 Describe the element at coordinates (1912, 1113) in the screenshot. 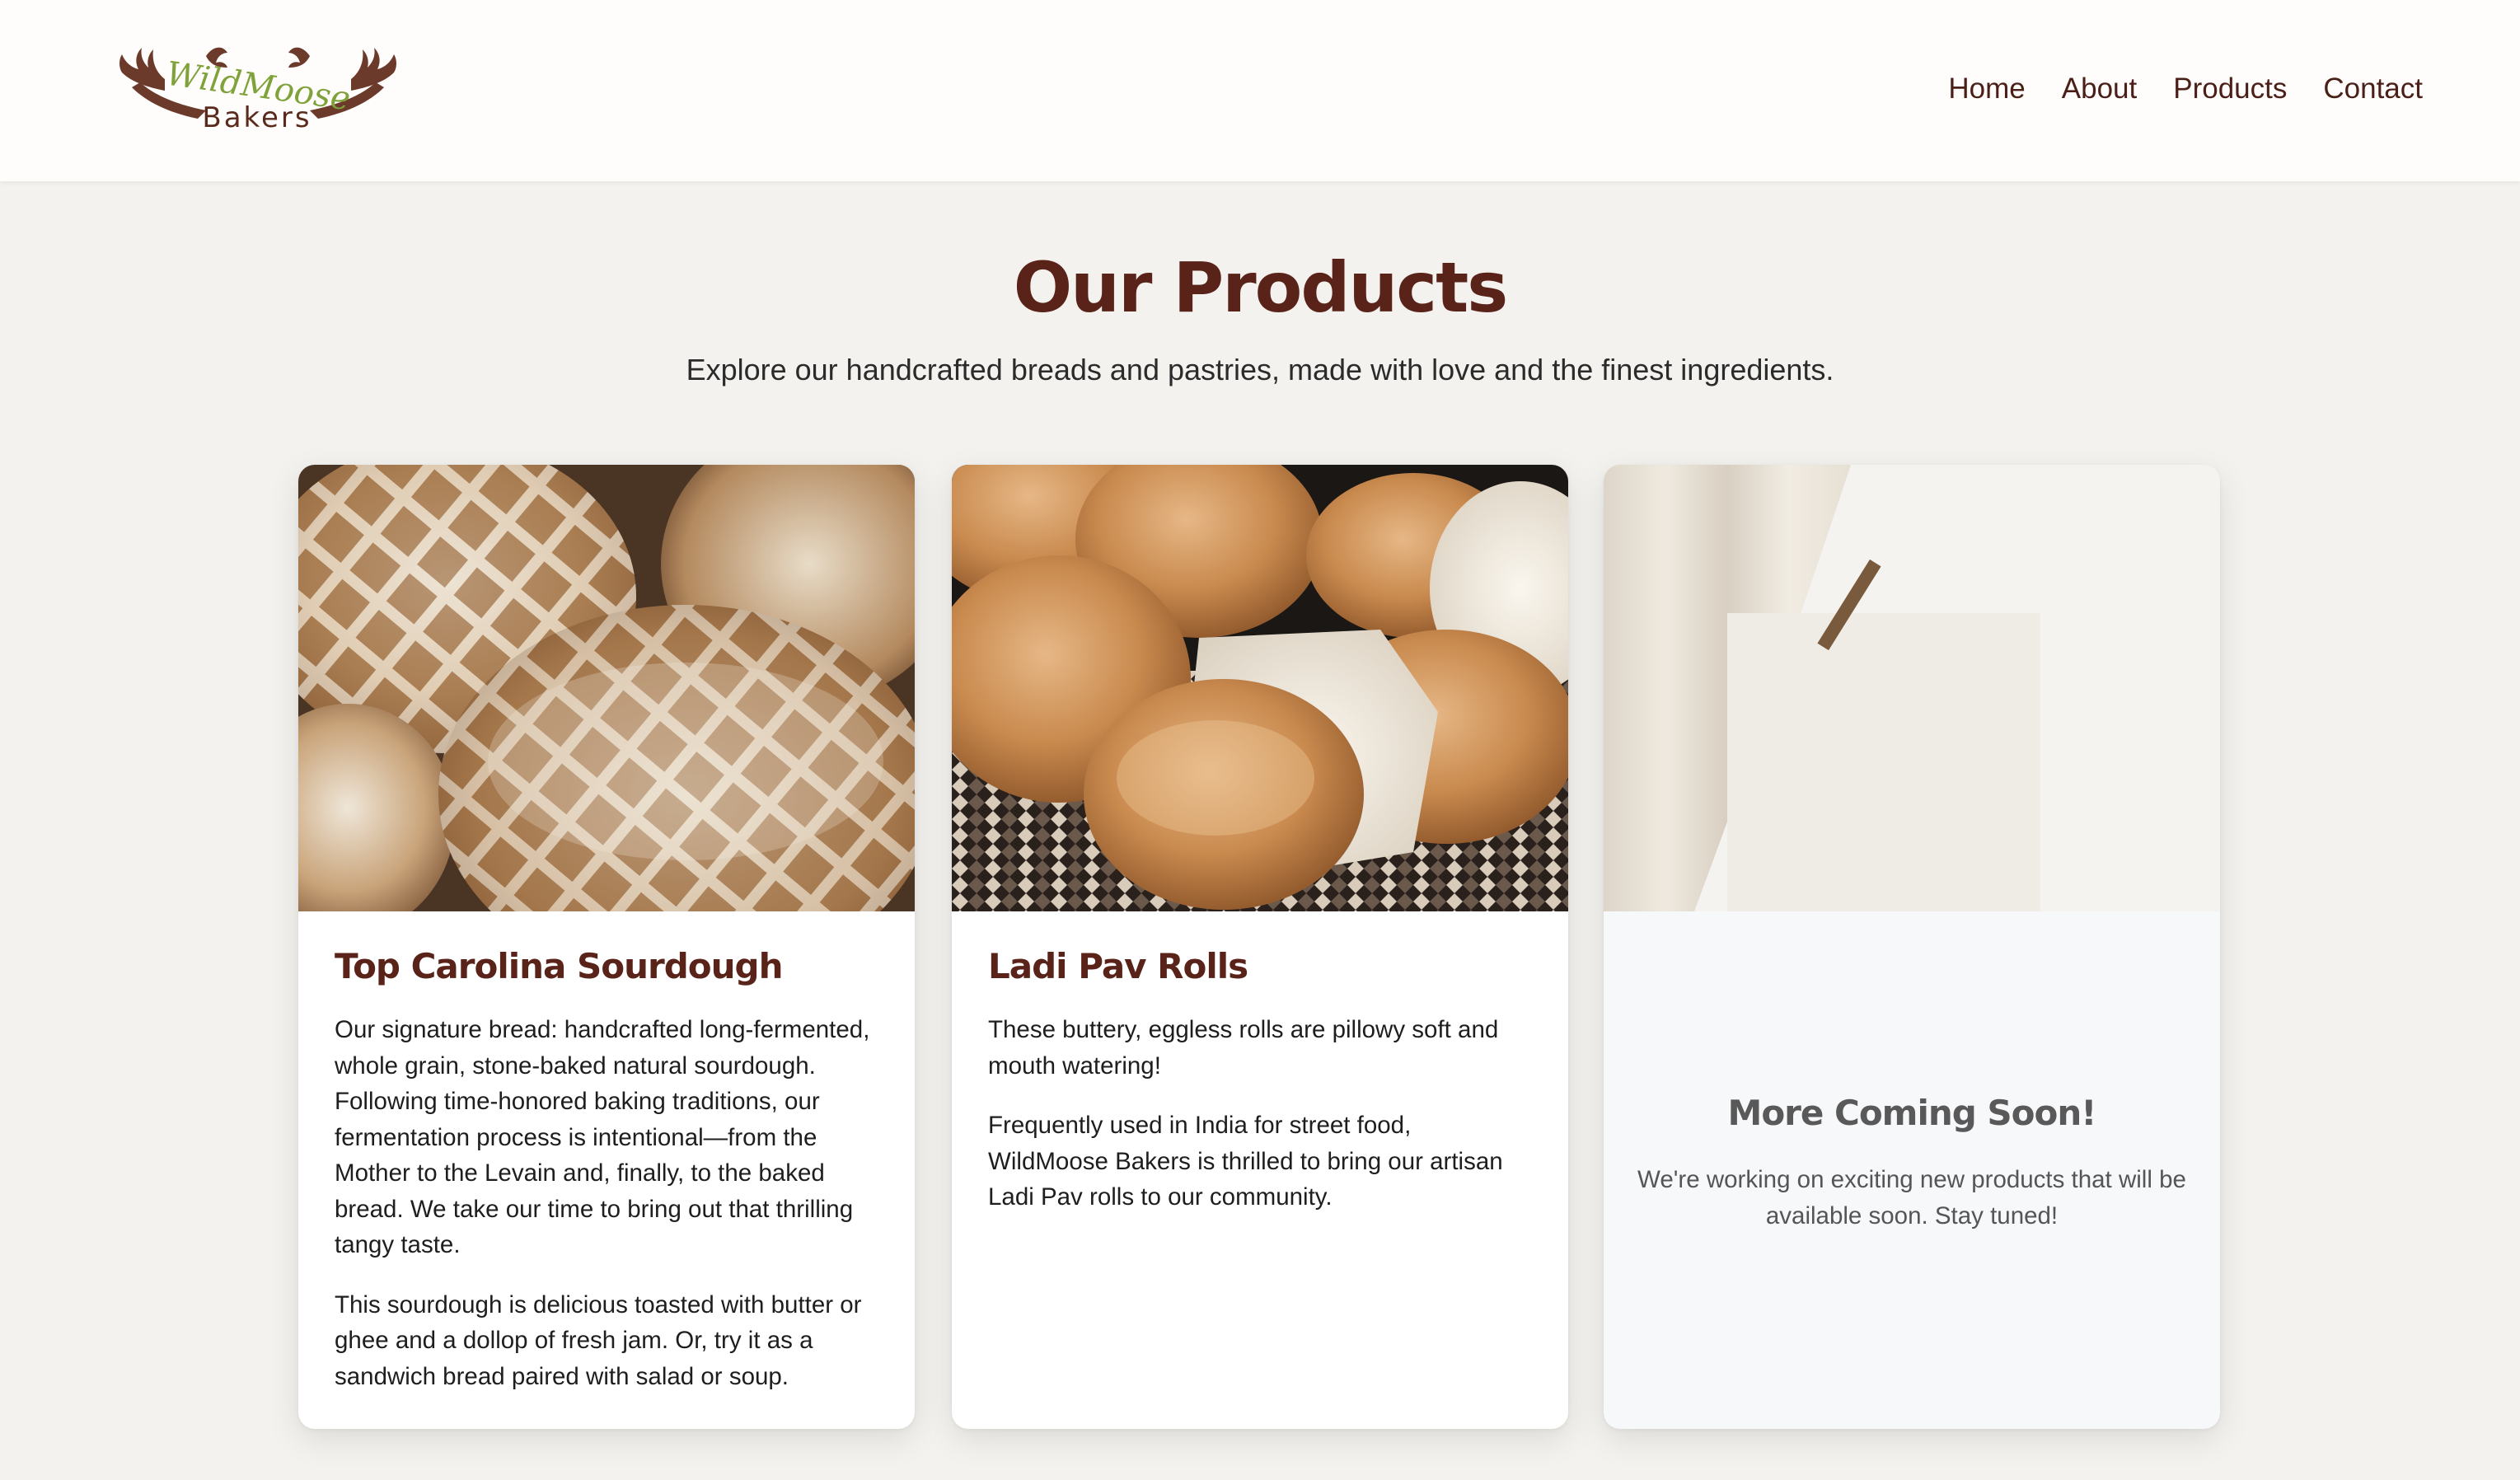

I see `coming-soon-title: More Coming Soon!` at that location.